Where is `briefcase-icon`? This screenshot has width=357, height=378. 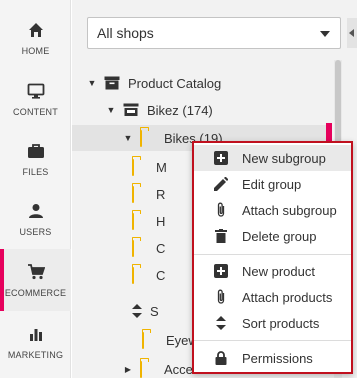
briefcase-icon is located at coordinates (36, 151).